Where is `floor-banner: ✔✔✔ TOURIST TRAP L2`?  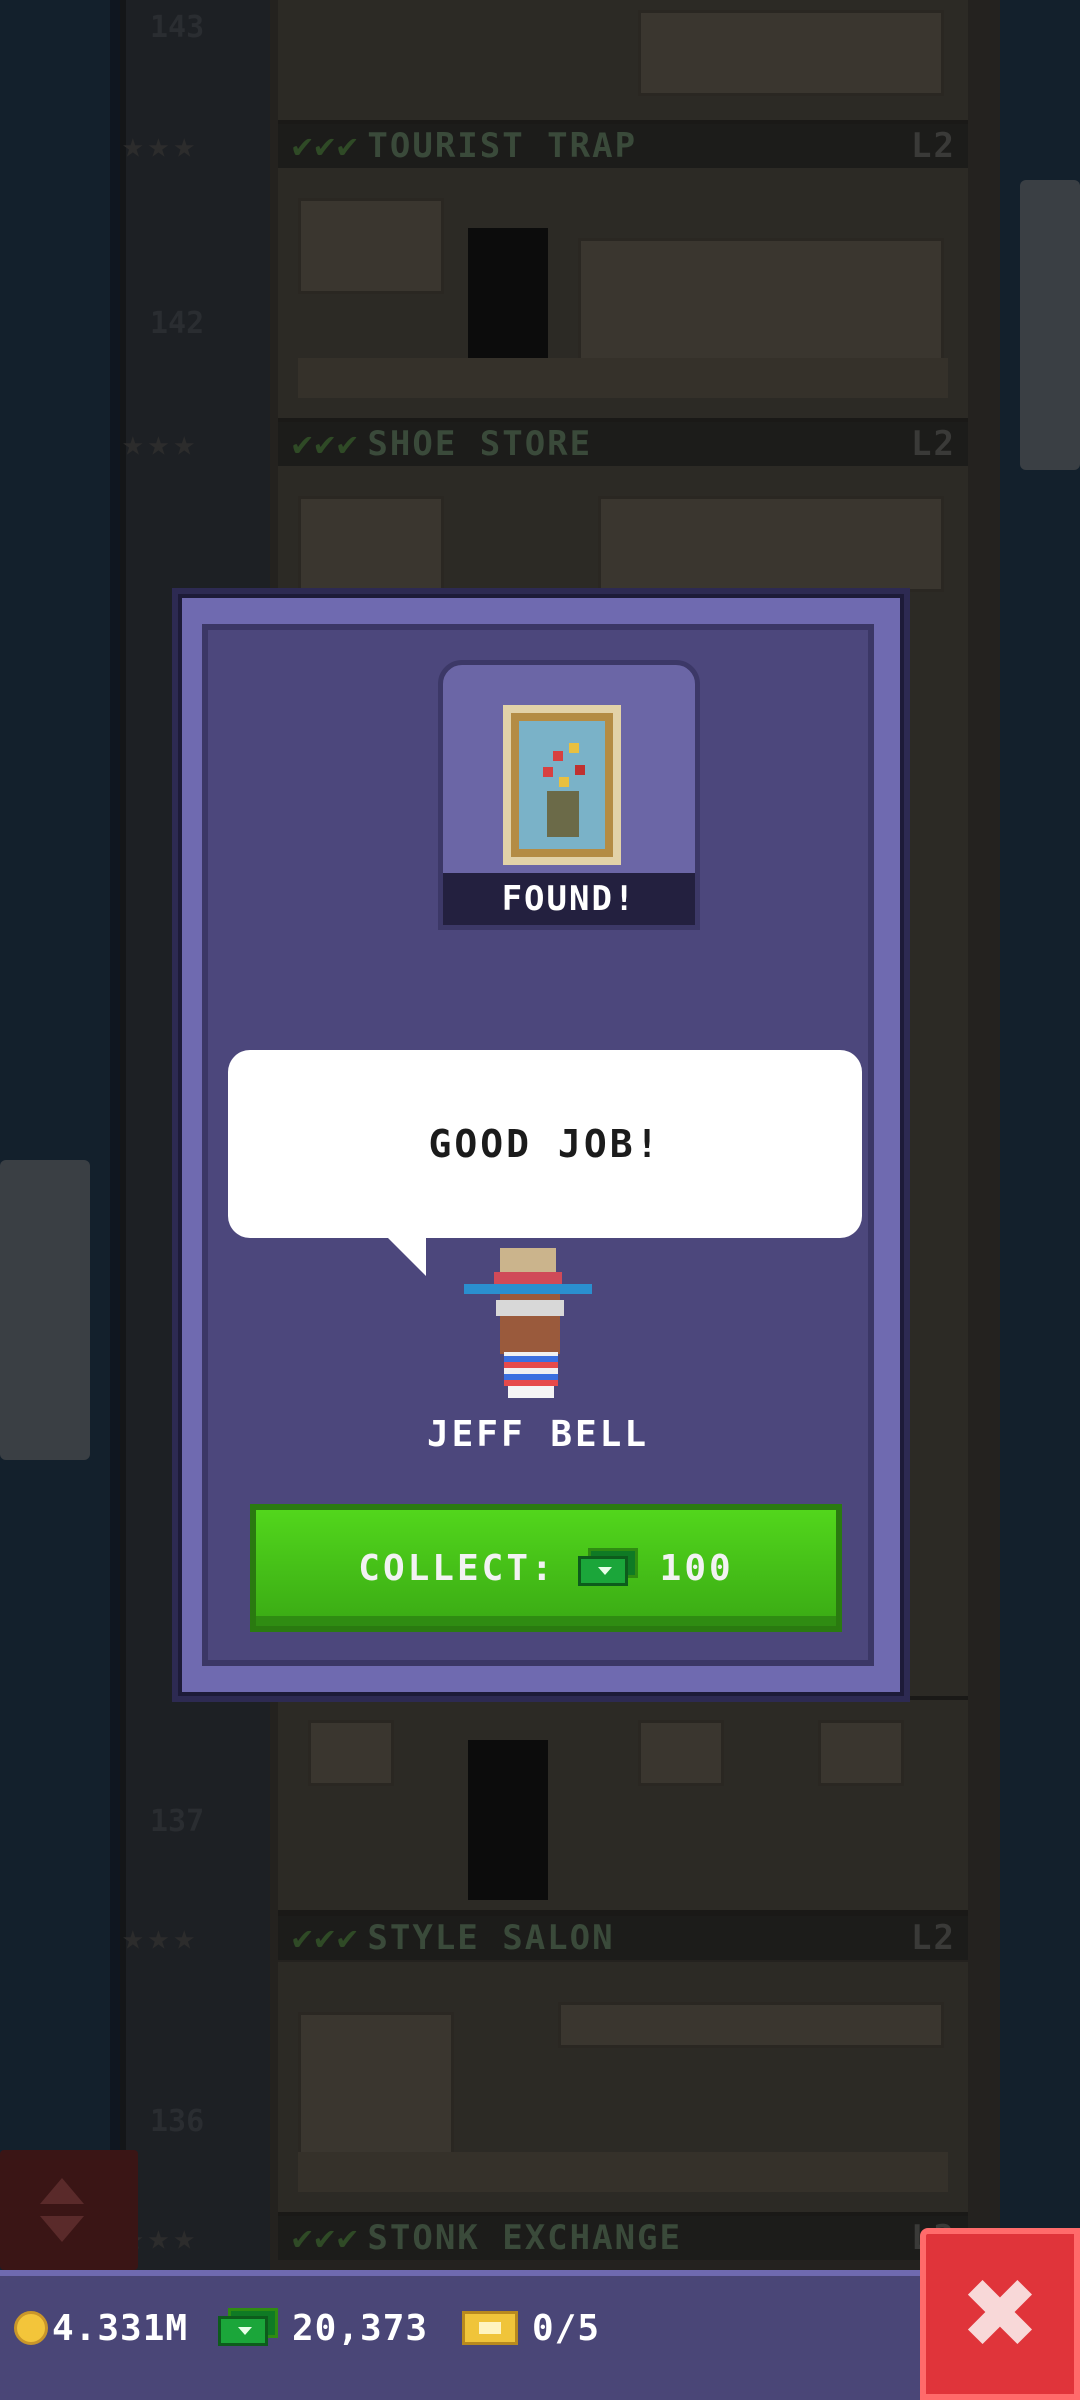 floor-banner: ✔✔✔ TOURIST TRAP L2 is located at coordinates (623, 146).